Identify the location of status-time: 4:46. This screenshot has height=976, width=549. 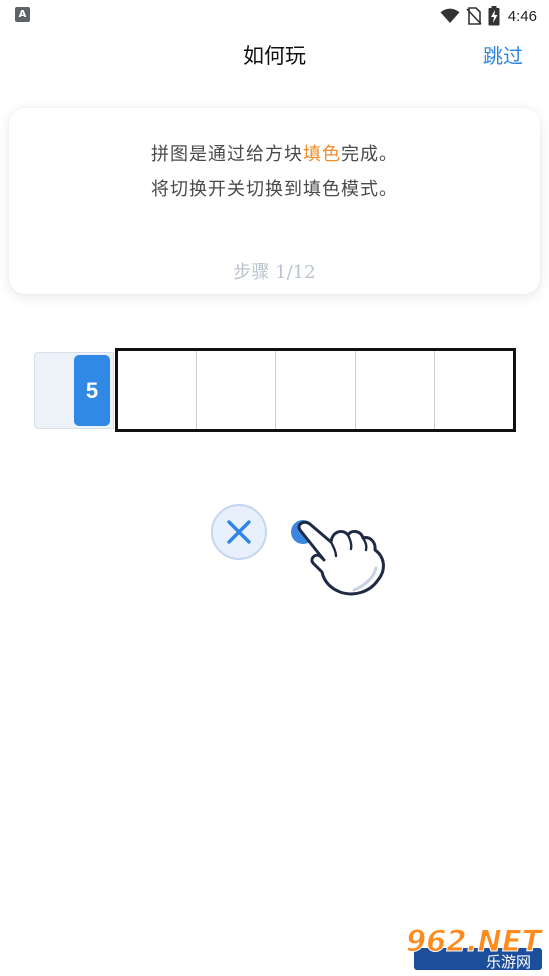
(522, 16).